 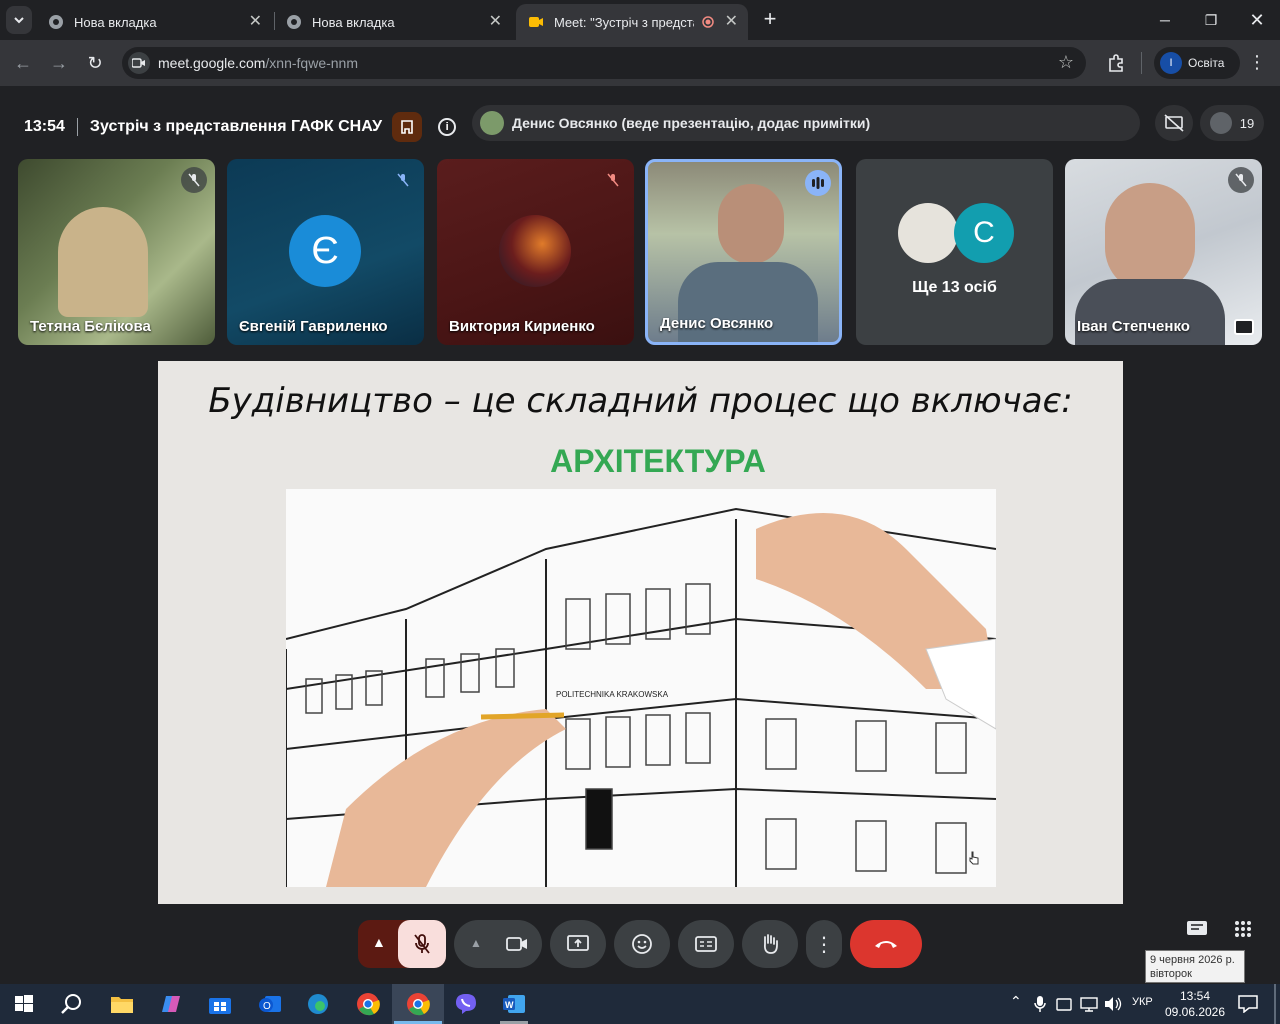 What do you see at coordinates (172, 1004) in the screenshot?
I see `copilot-button` at bounding box center [172, 1004].